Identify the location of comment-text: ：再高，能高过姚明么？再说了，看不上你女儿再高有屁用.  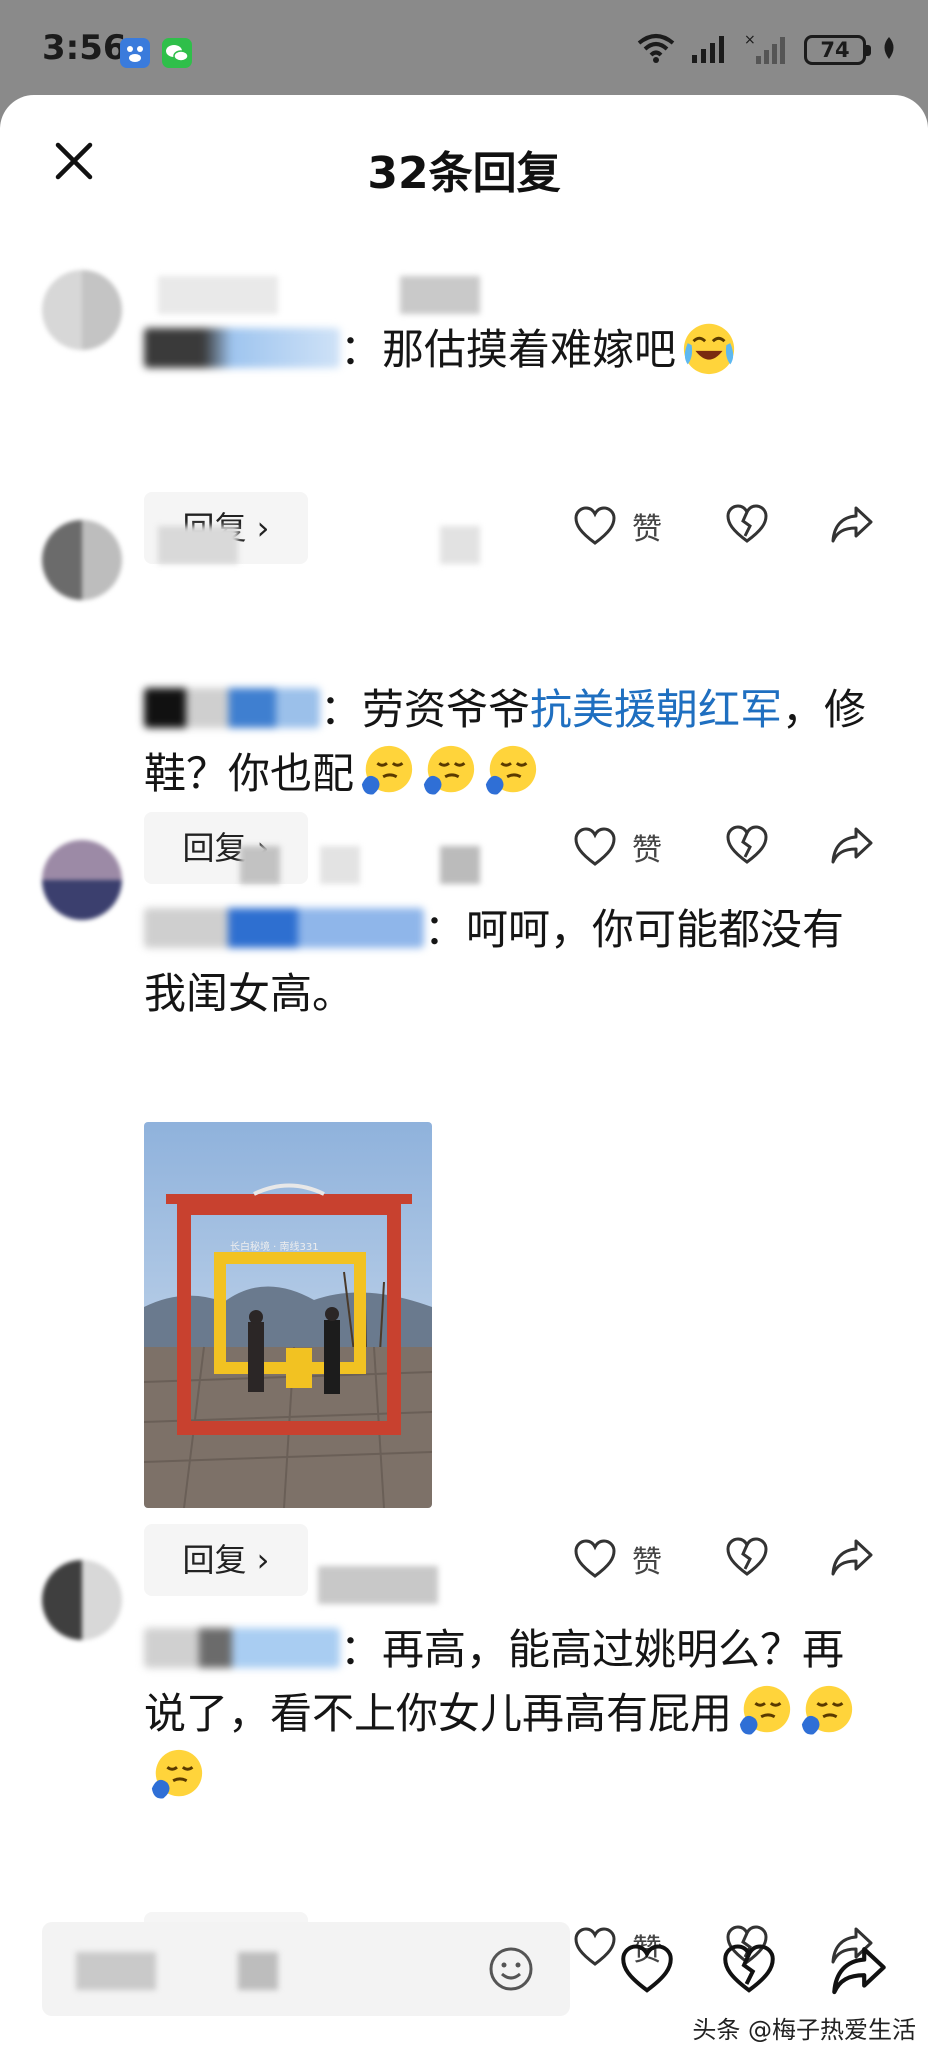
(509, 1714).